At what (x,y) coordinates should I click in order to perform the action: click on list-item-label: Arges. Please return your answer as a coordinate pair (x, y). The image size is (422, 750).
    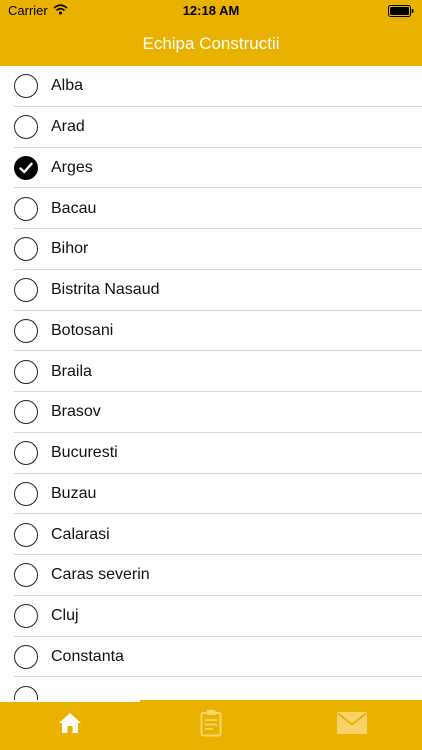
    Looking at the image, I should click on (72, 167).